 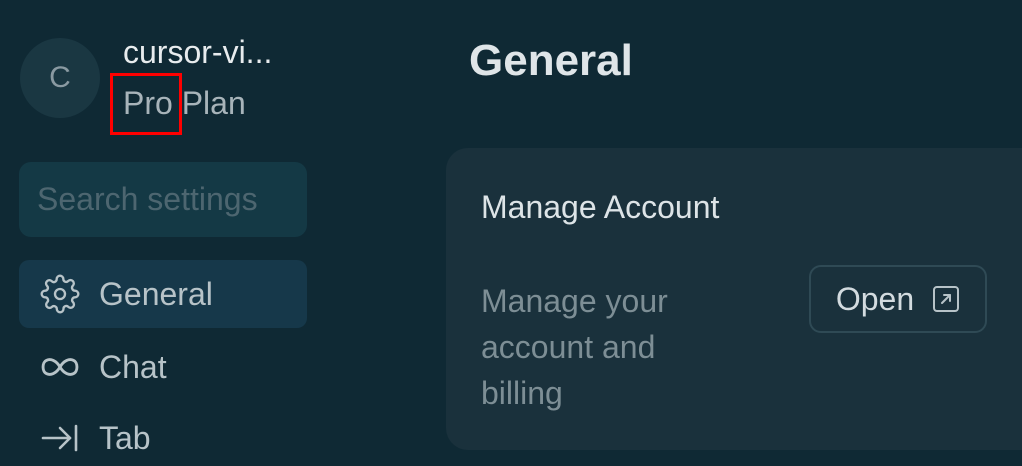 I want to click on avatar-initial: C, so click(x=60, y=77).